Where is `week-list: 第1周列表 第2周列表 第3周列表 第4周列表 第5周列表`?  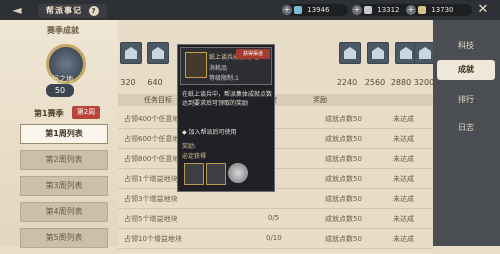
week-list: 第1周列表 第2周列表 第3周列表 第4周列表 第5周列表 is located at coordinates (64, 189).